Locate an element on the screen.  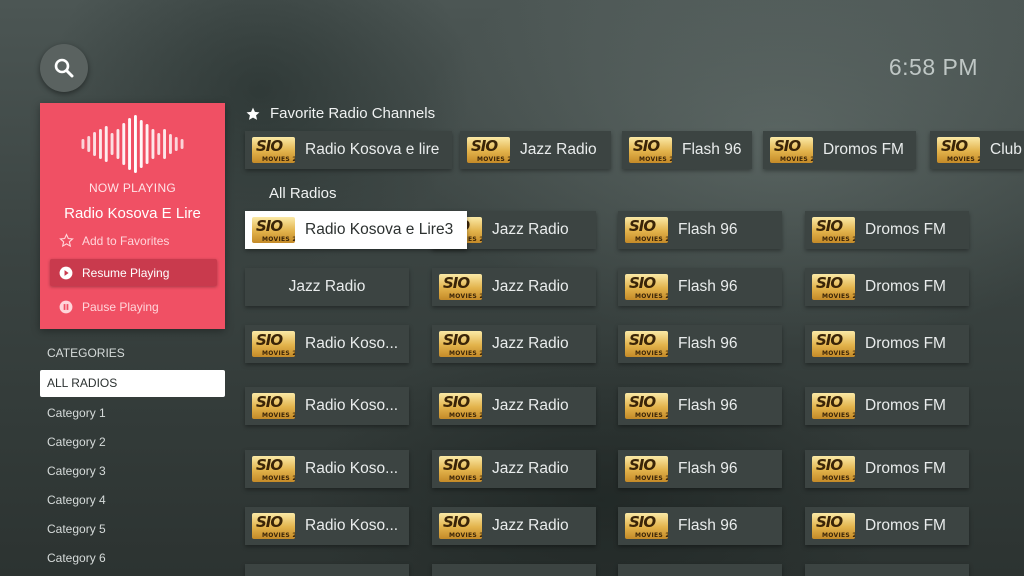
category-5: Category 5 is located at coordinates (132, 529).